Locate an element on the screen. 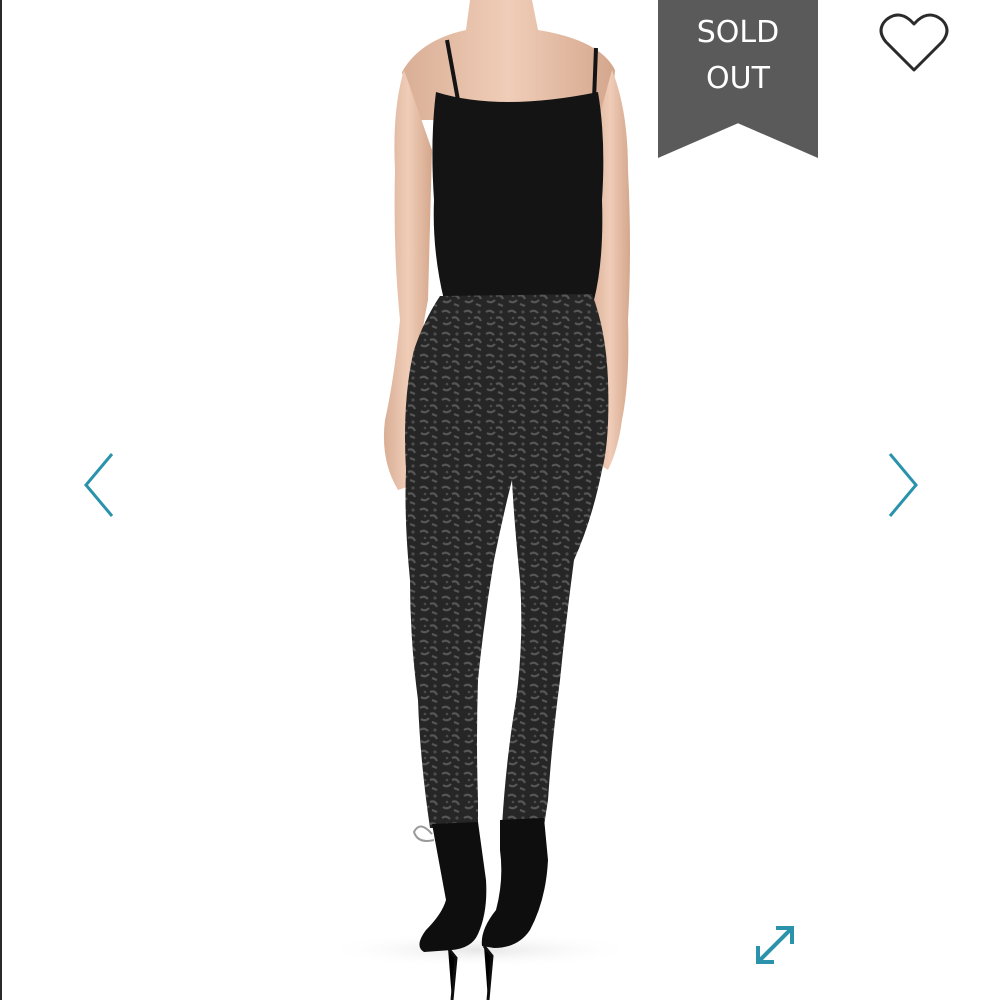 The image size is (1000, 1000). sold-out-badge-line1: SOLD is located at coordinates (738, 32).